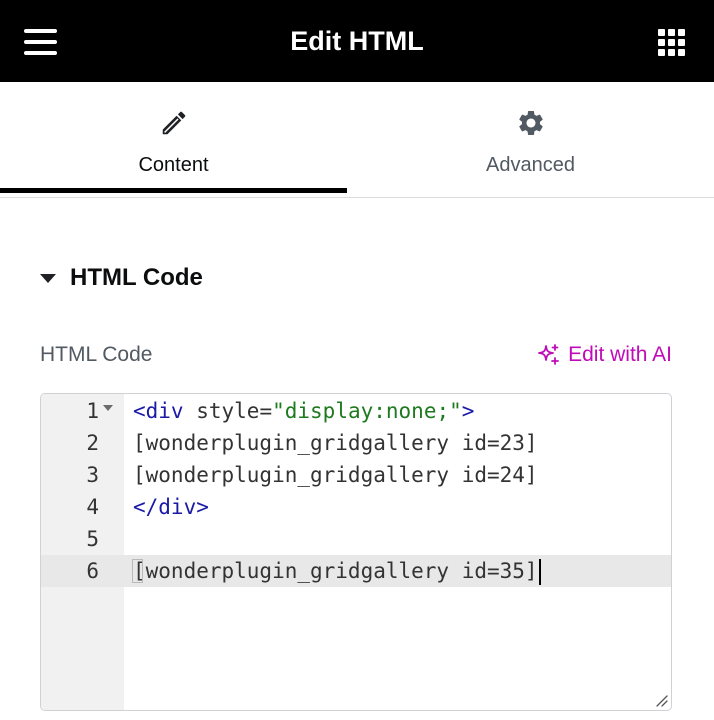 The height and width of the screenshot is (720, 714). Describe the element at coordinates (92, 475) in the screenshot. I see `line-number: 3` at that location.